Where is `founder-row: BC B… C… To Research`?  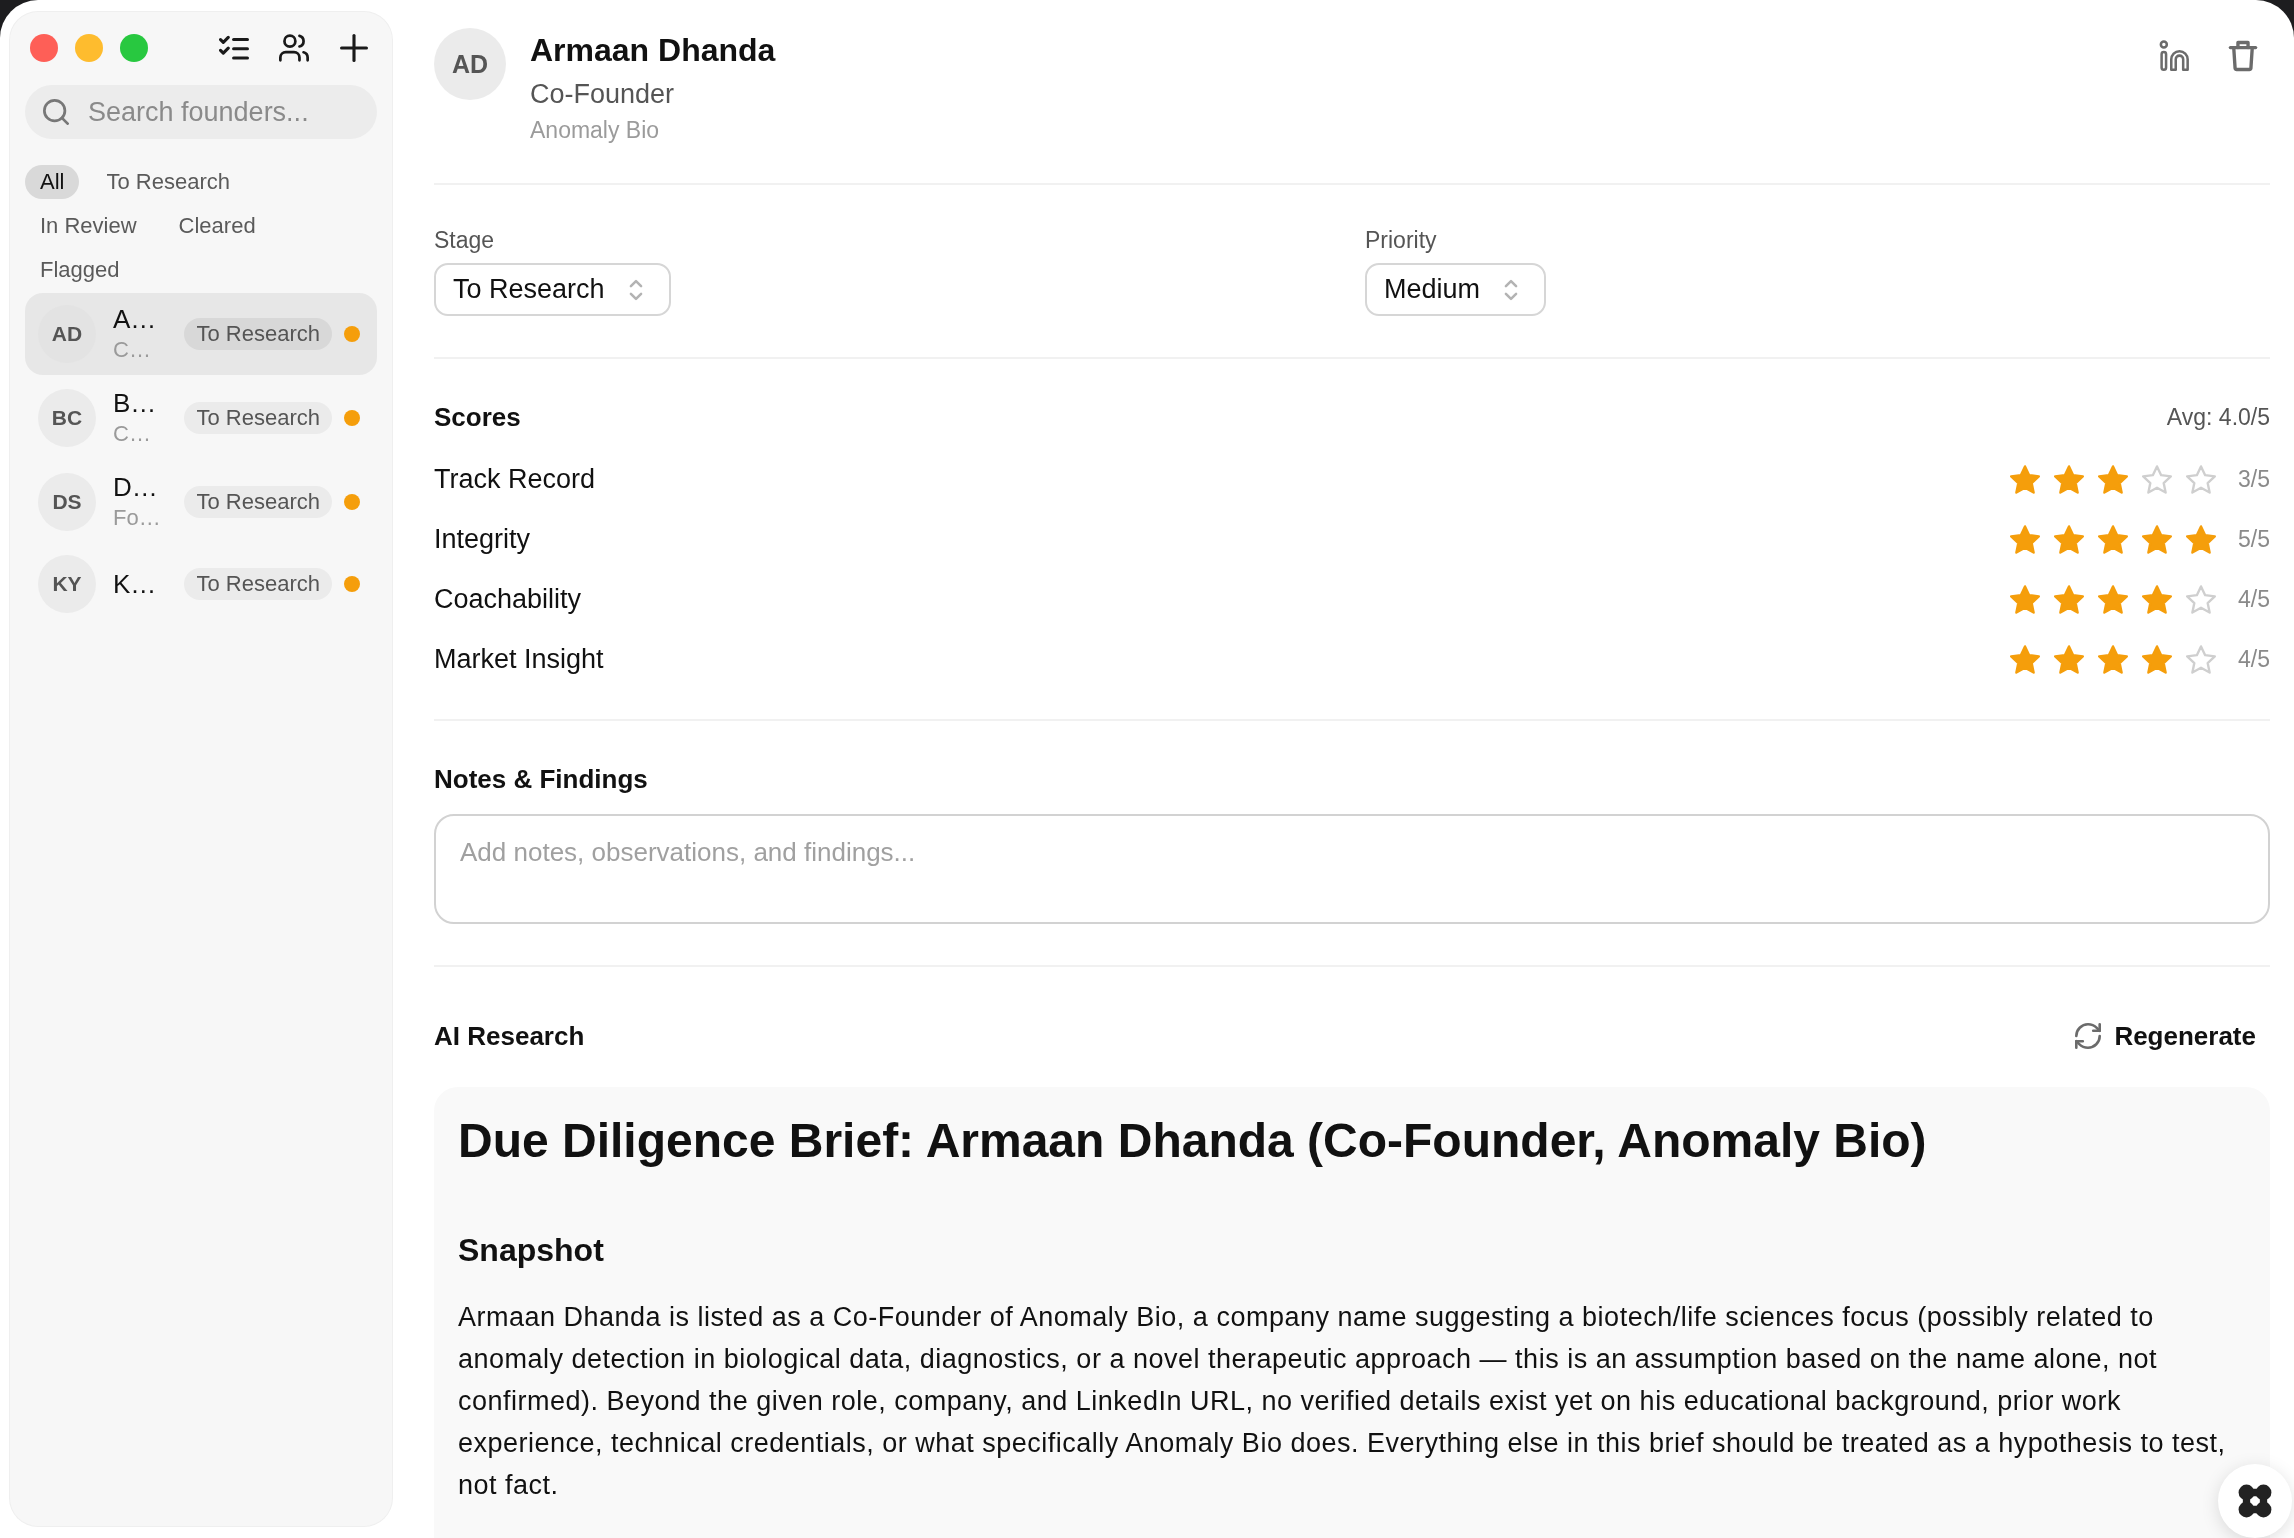 founder-row: BC B… C… To Research is located at coordinates (201, 418).